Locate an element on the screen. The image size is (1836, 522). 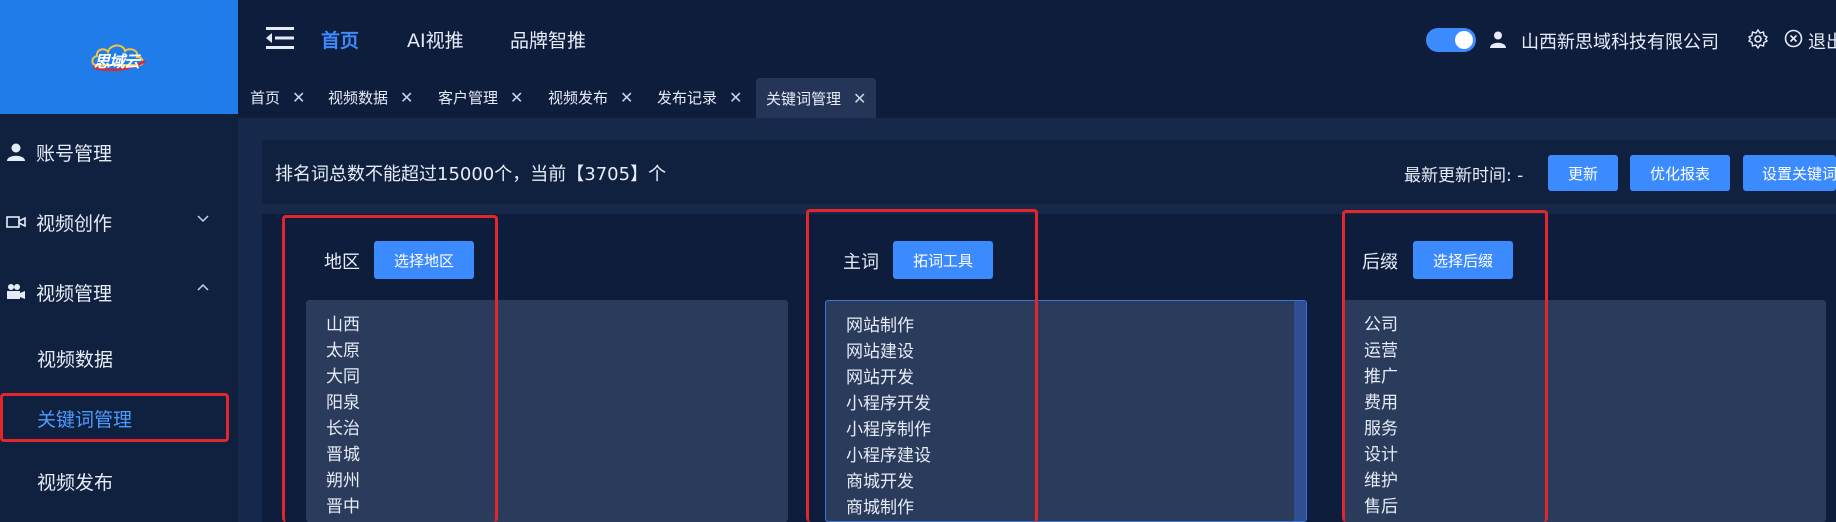
tab-label: 发布记录 is located at coordinates (687, 97).